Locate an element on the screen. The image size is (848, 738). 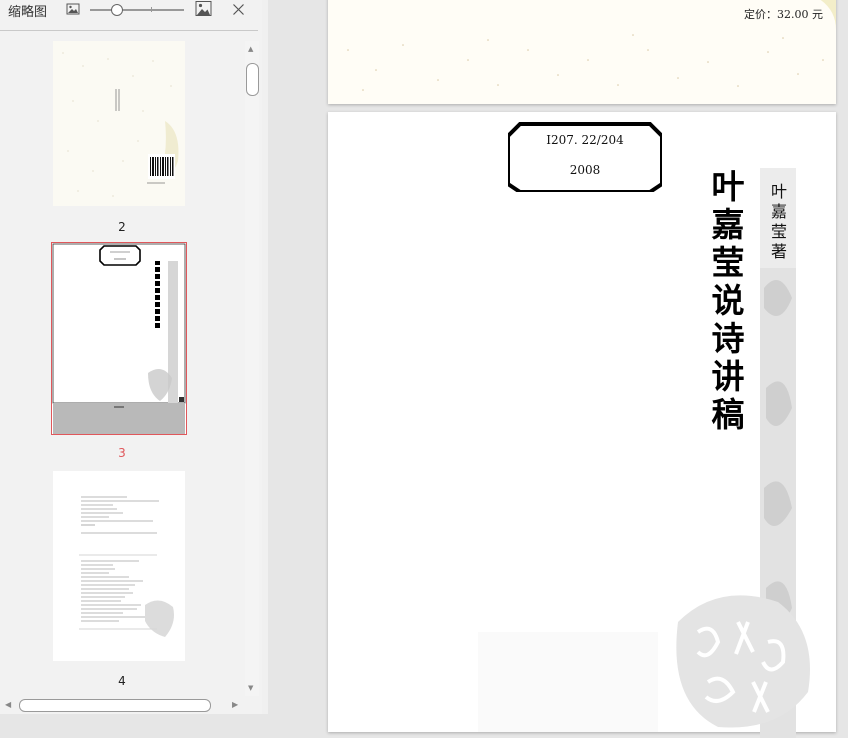
panel-title: 缩略图 is located at coordinates (28, 12).